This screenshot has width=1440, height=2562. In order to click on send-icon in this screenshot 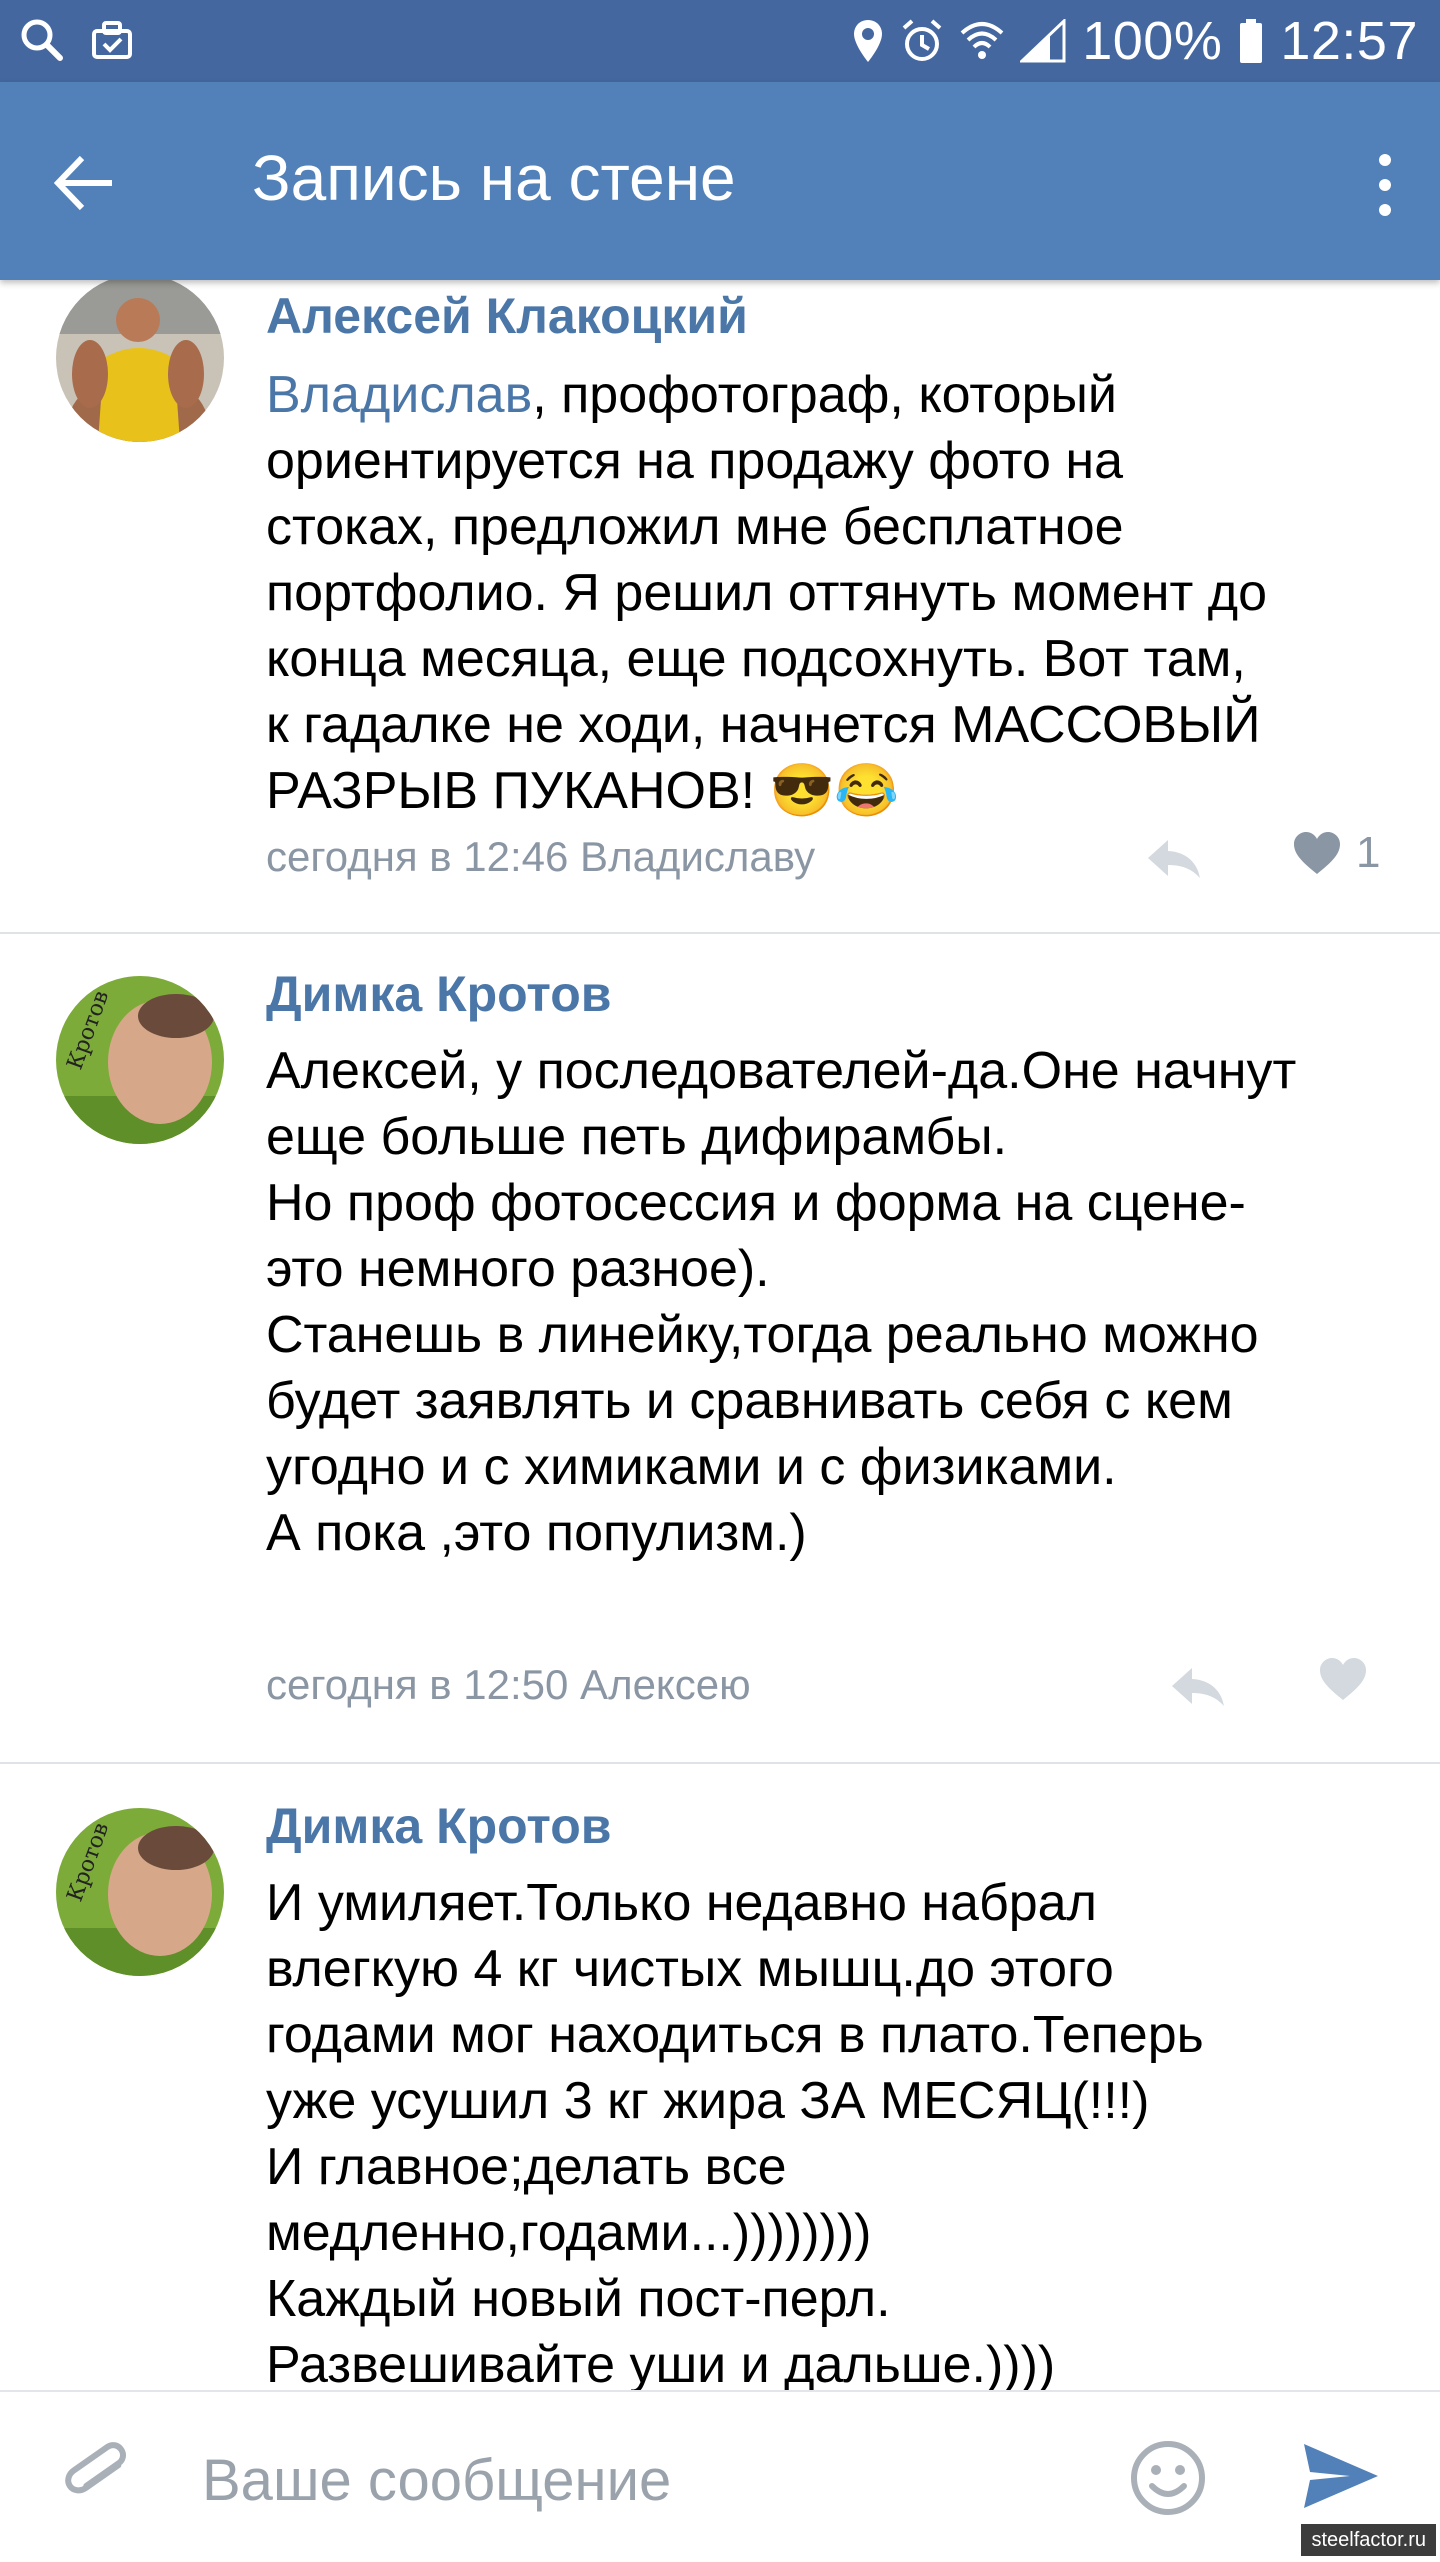, I will do `click(1341, 2476)`.